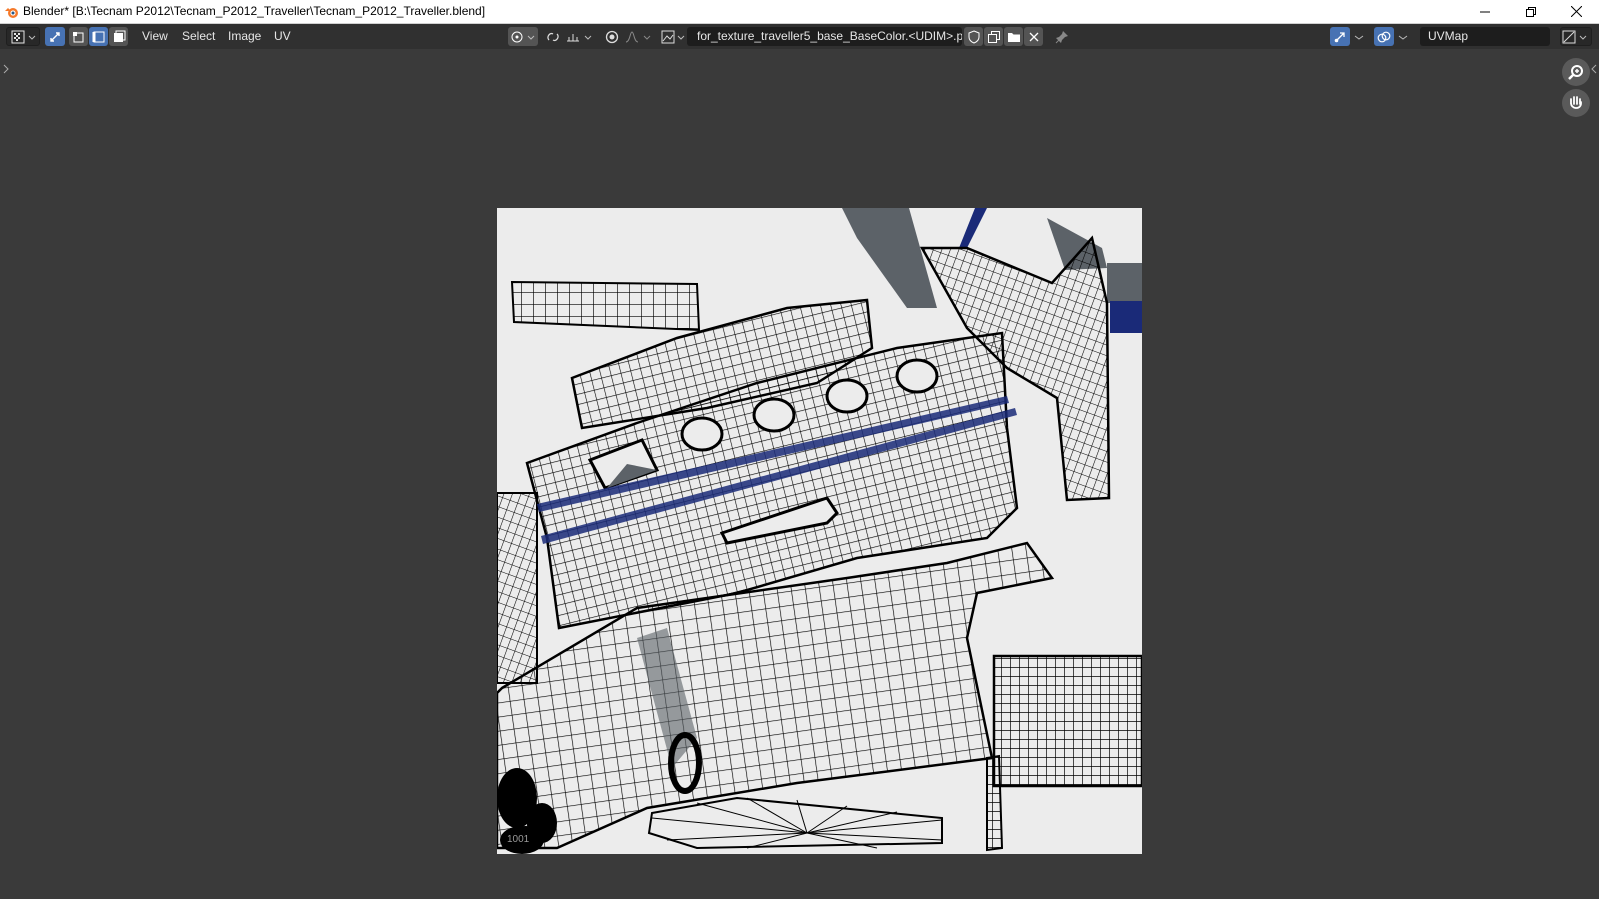  I want to click on sync-arrows-icon, so click(55, 36).